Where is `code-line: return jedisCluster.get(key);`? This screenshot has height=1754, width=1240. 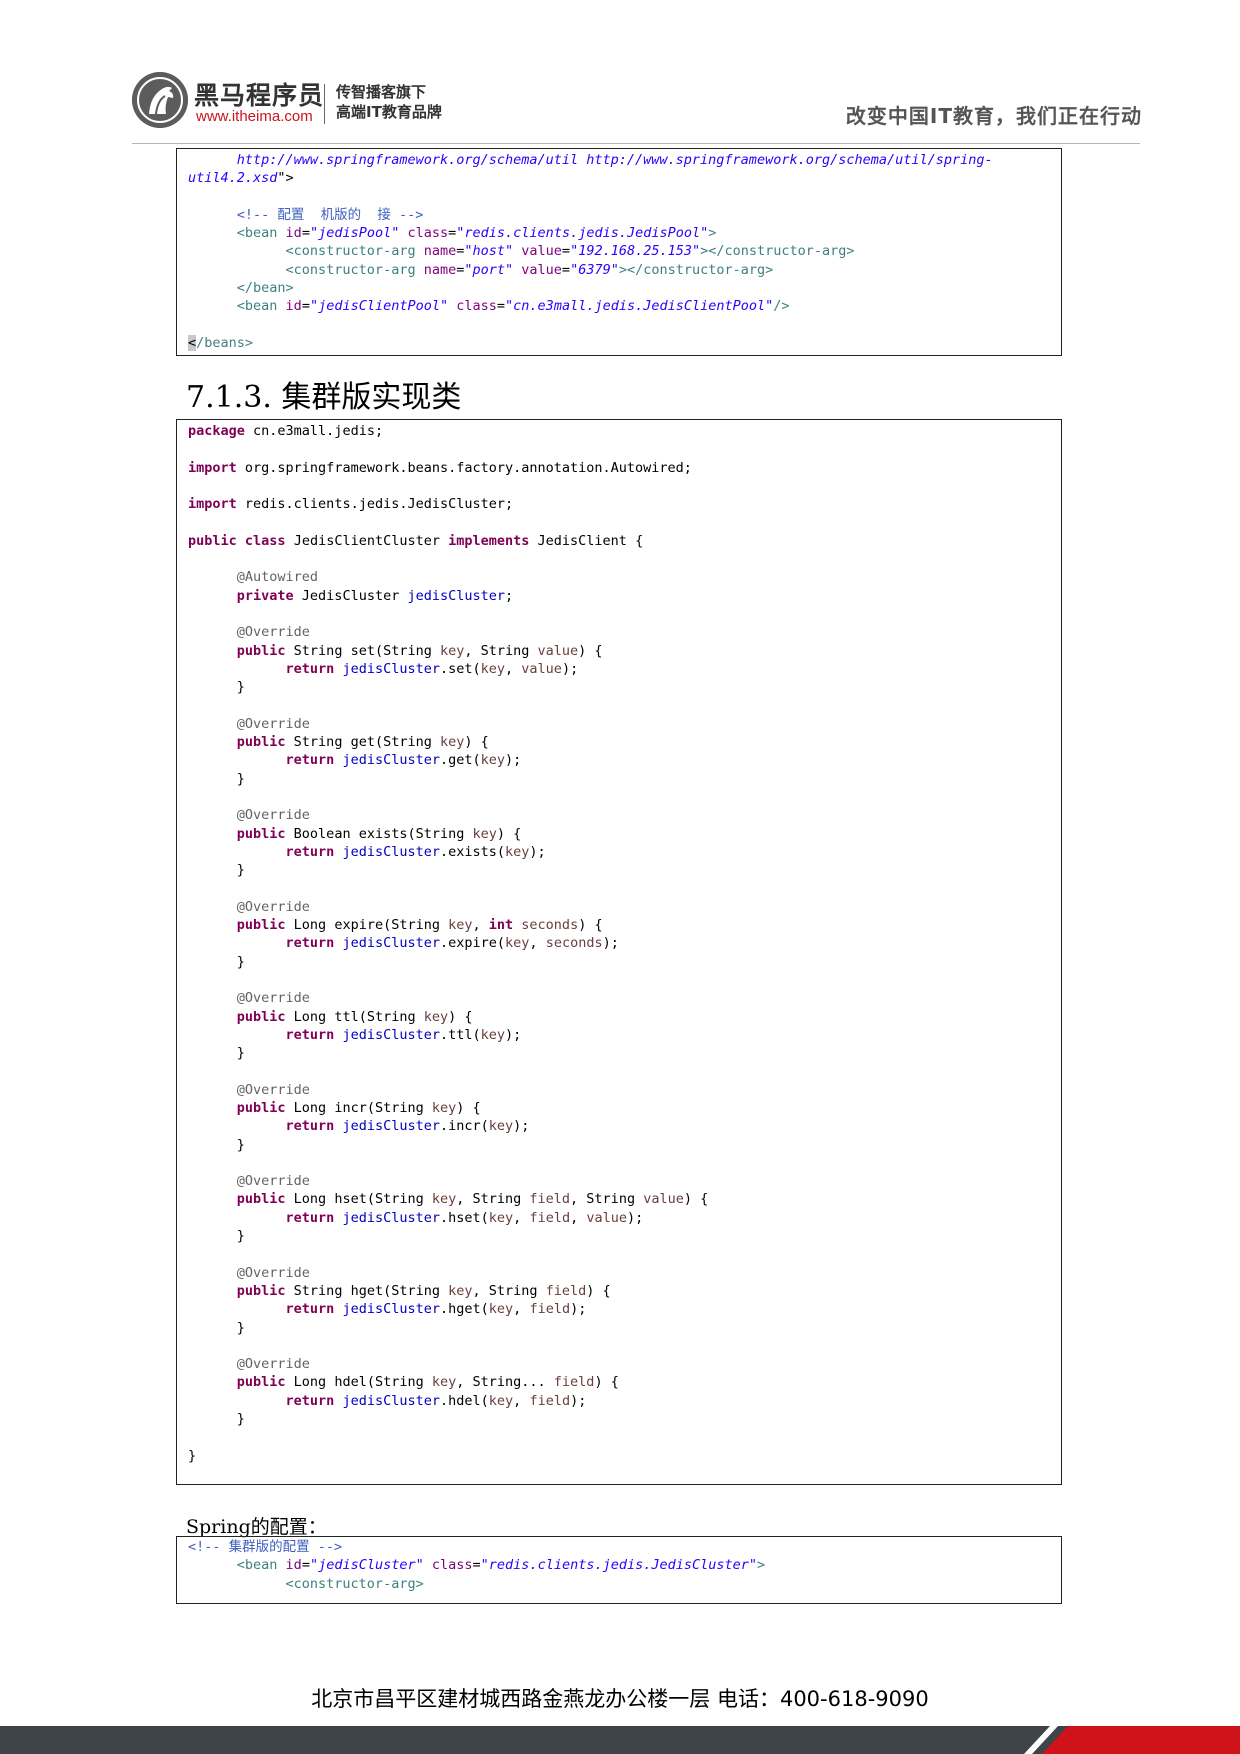
code-line: return jedisCluster.get(key); is located at coordinates (618, 760).